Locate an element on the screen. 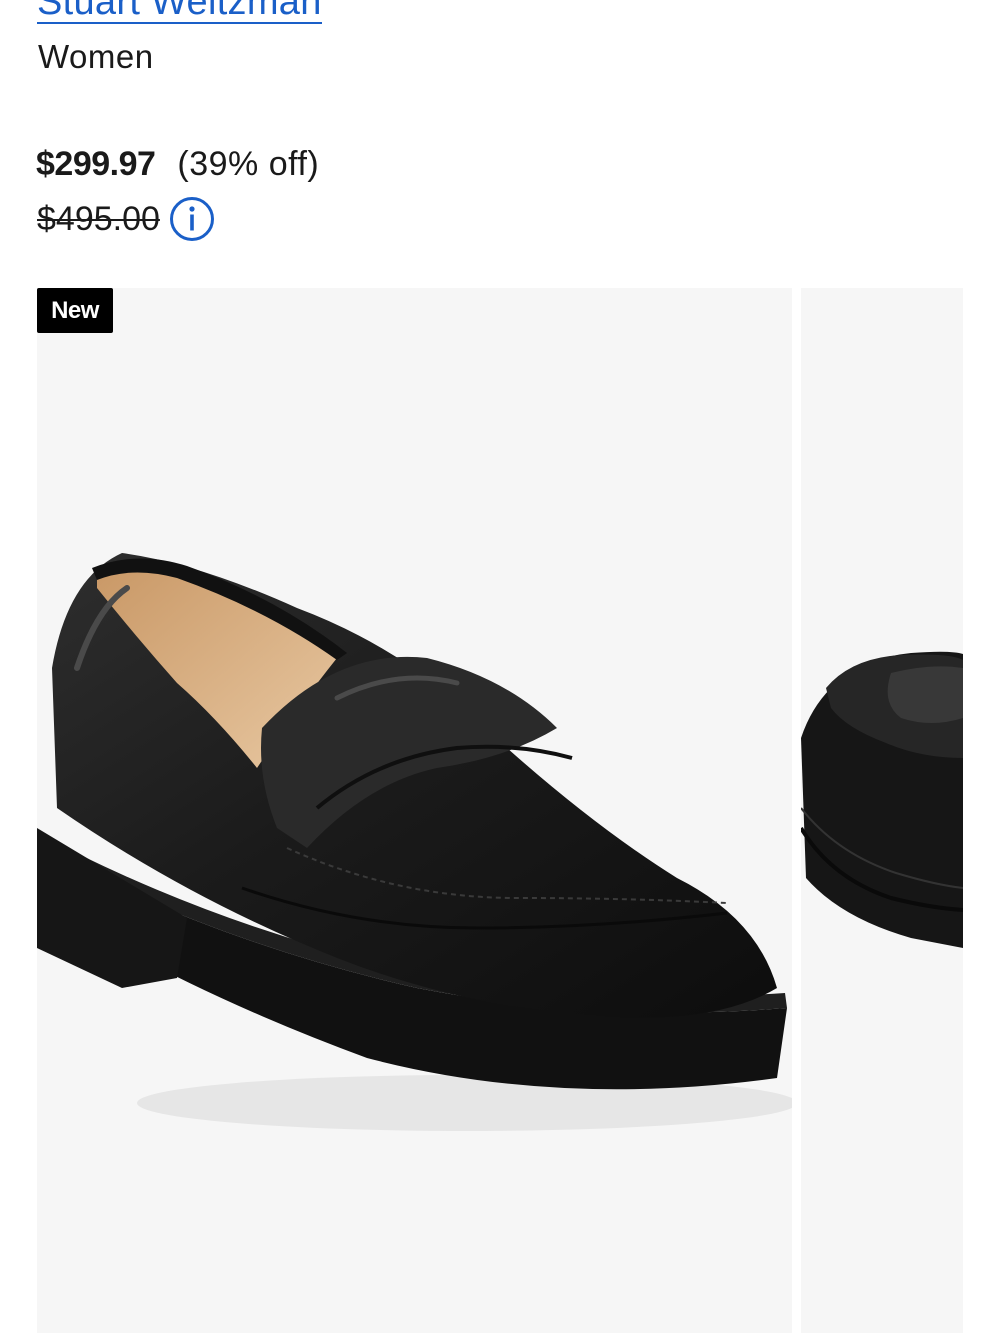 This screenshot has width=1000, height=1333. price-row: $299.97 (39% off) is located at coordinates (177, 164).